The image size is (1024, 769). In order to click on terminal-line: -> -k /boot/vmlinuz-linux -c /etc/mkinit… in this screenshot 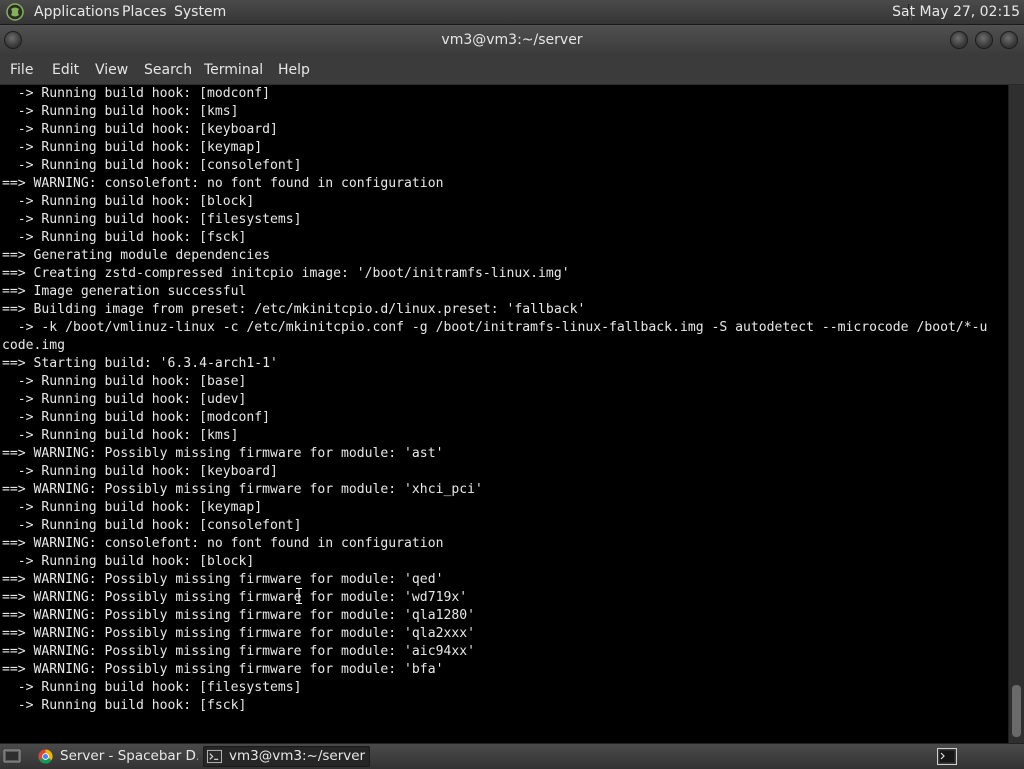, I will do `click(495, 327)`.